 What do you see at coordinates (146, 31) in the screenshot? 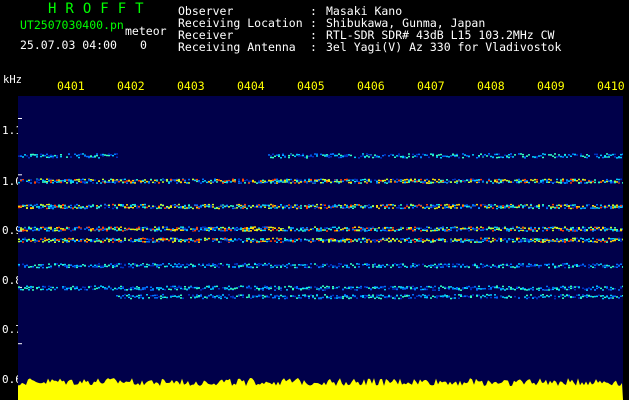
I see `event-type-label: meteor` at bounding box center [146, 31].